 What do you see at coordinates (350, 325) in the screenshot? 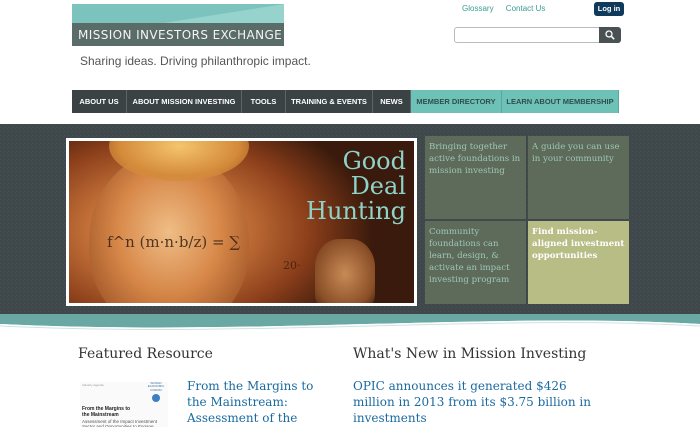
I see `hero-wave` at bounding box center [350, 325].